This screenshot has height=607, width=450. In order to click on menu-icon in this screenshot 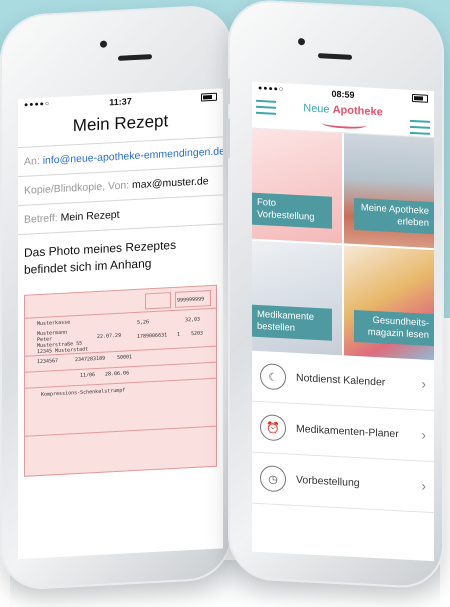, I will do `click(420, 127)`.